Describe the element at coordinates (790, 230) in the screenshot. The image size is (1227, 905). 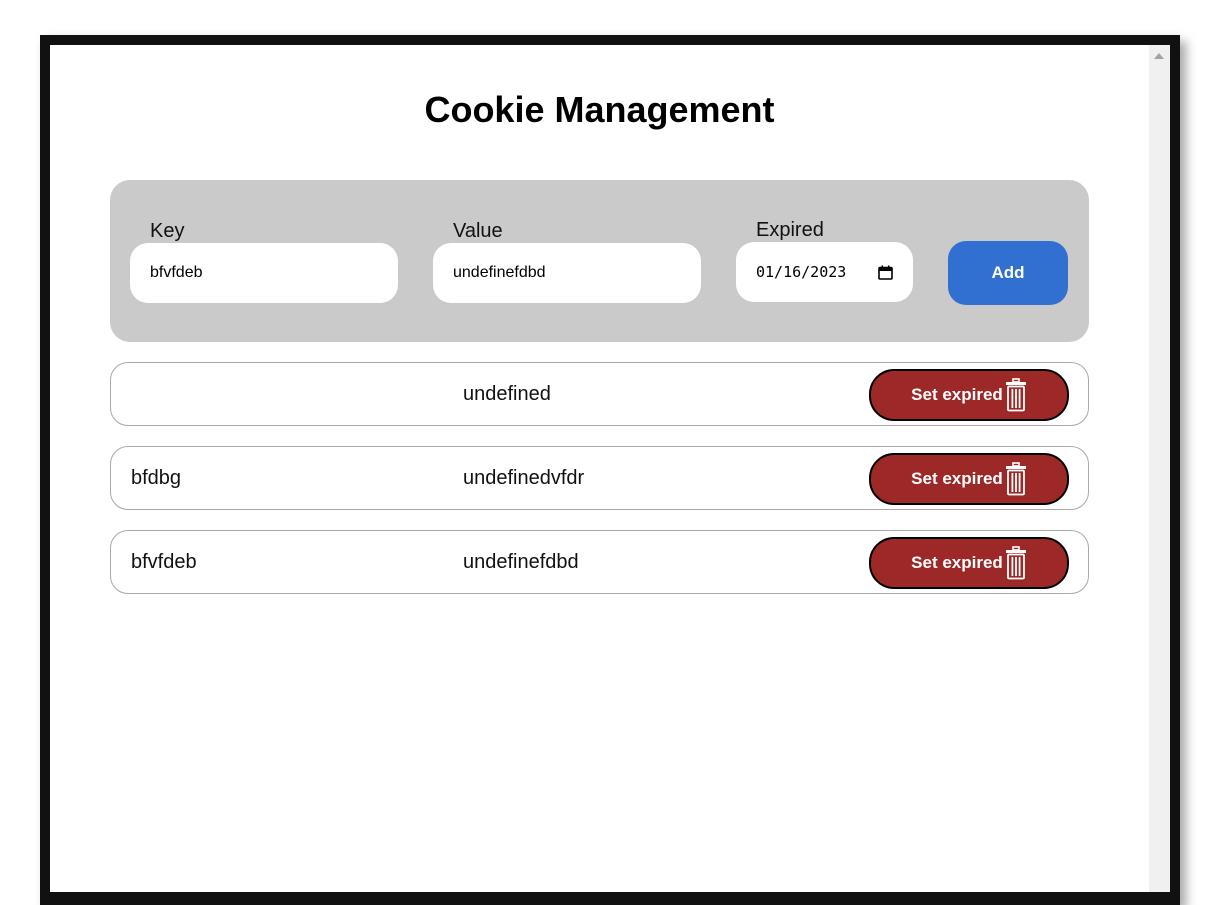
I see `expired-label: Expired` at that location.